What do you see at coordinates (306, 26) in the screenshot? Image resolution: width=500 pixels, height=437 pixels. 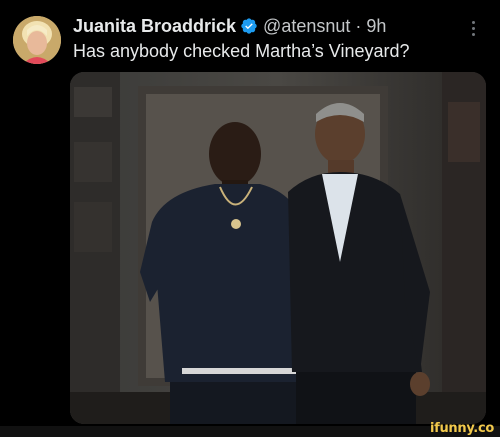 I see `user-handle: @atensnut` at bounding box center [306, 26].